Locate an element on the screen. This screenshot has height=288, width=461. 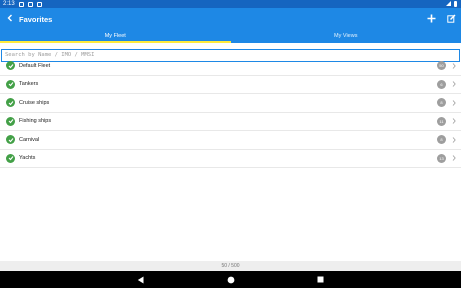
app-bar: Favorites is located at coordinates (230, 19).